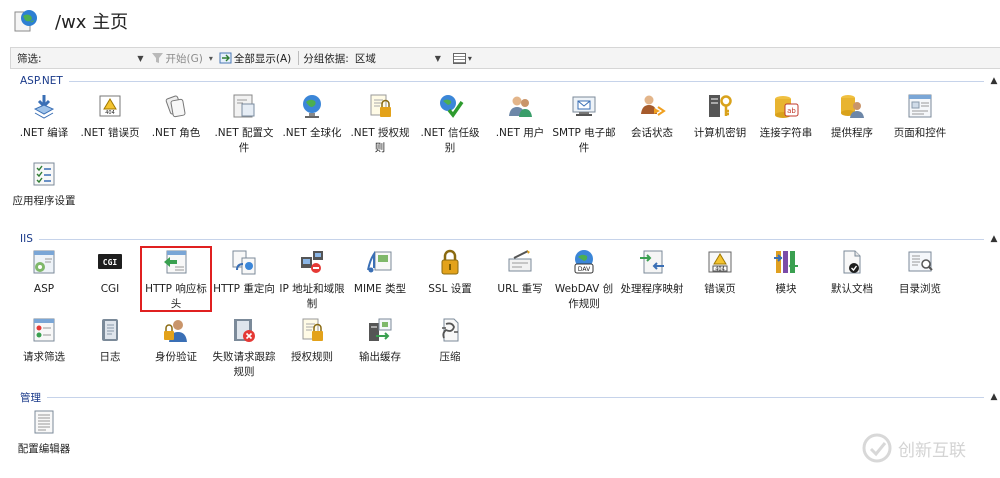  What do you see at coordinates (95, 58) in the screenshot?
I see `filter-input: ▼` at bounding box center [95, 58].